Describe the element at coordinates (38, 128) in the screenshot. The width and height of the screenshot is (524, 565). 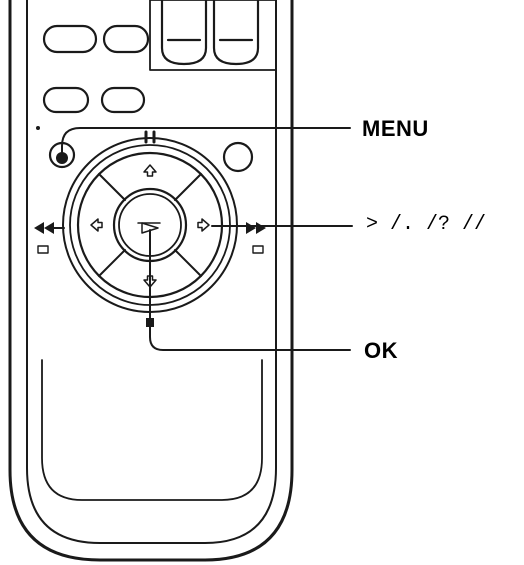
I see `menu-indicator-dot` at that location.